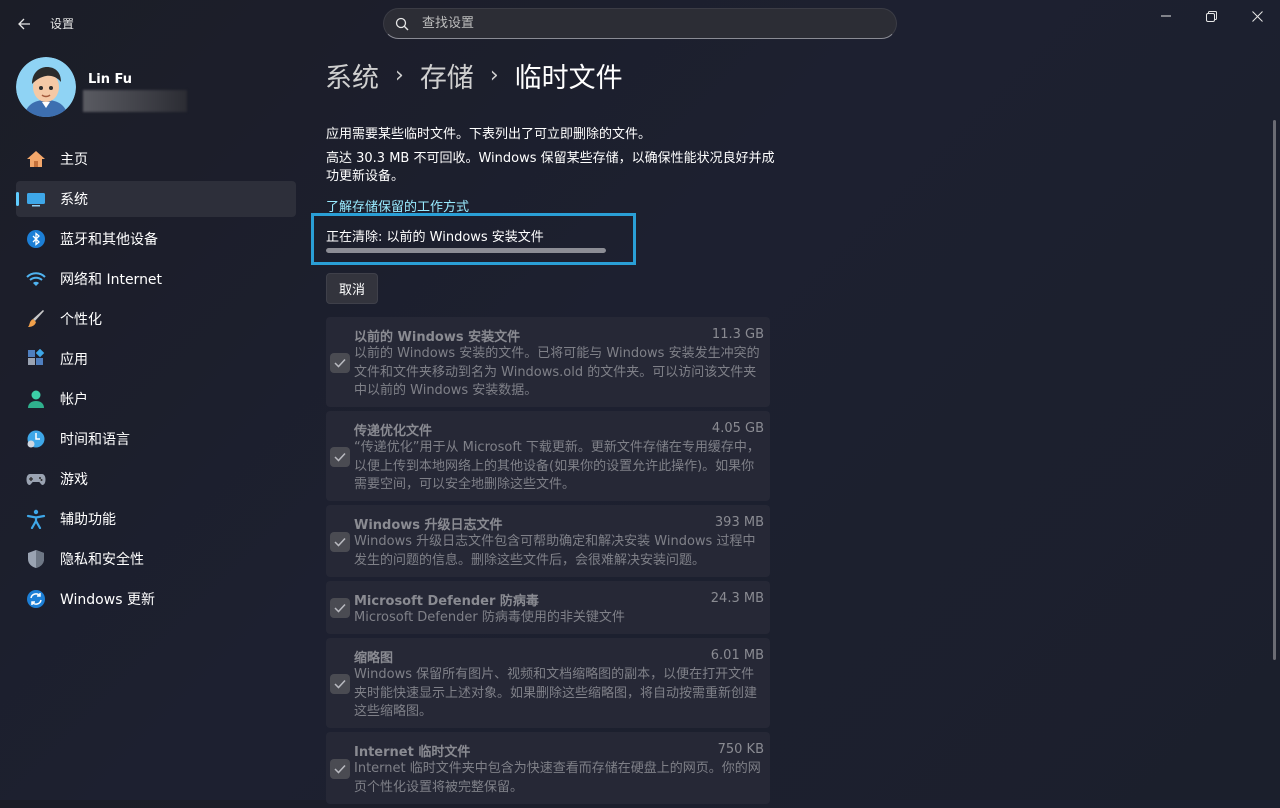 The image size is (1280, 808). What do you see at coordinates (36, 439) in the screenshot?
I see `time-language-icon` at bounding box center [36, 439].